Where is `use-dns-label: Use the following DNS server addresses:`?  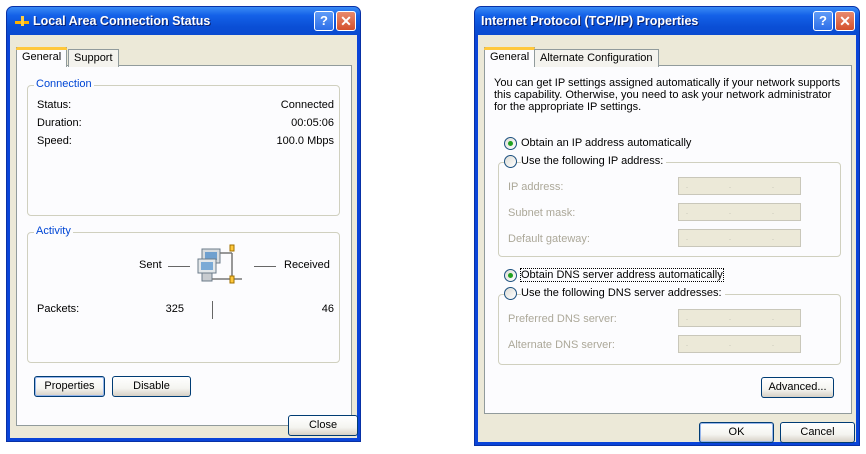
use-dns-label: Use the following DNS server addresses: is located at coordinates (623, 293).